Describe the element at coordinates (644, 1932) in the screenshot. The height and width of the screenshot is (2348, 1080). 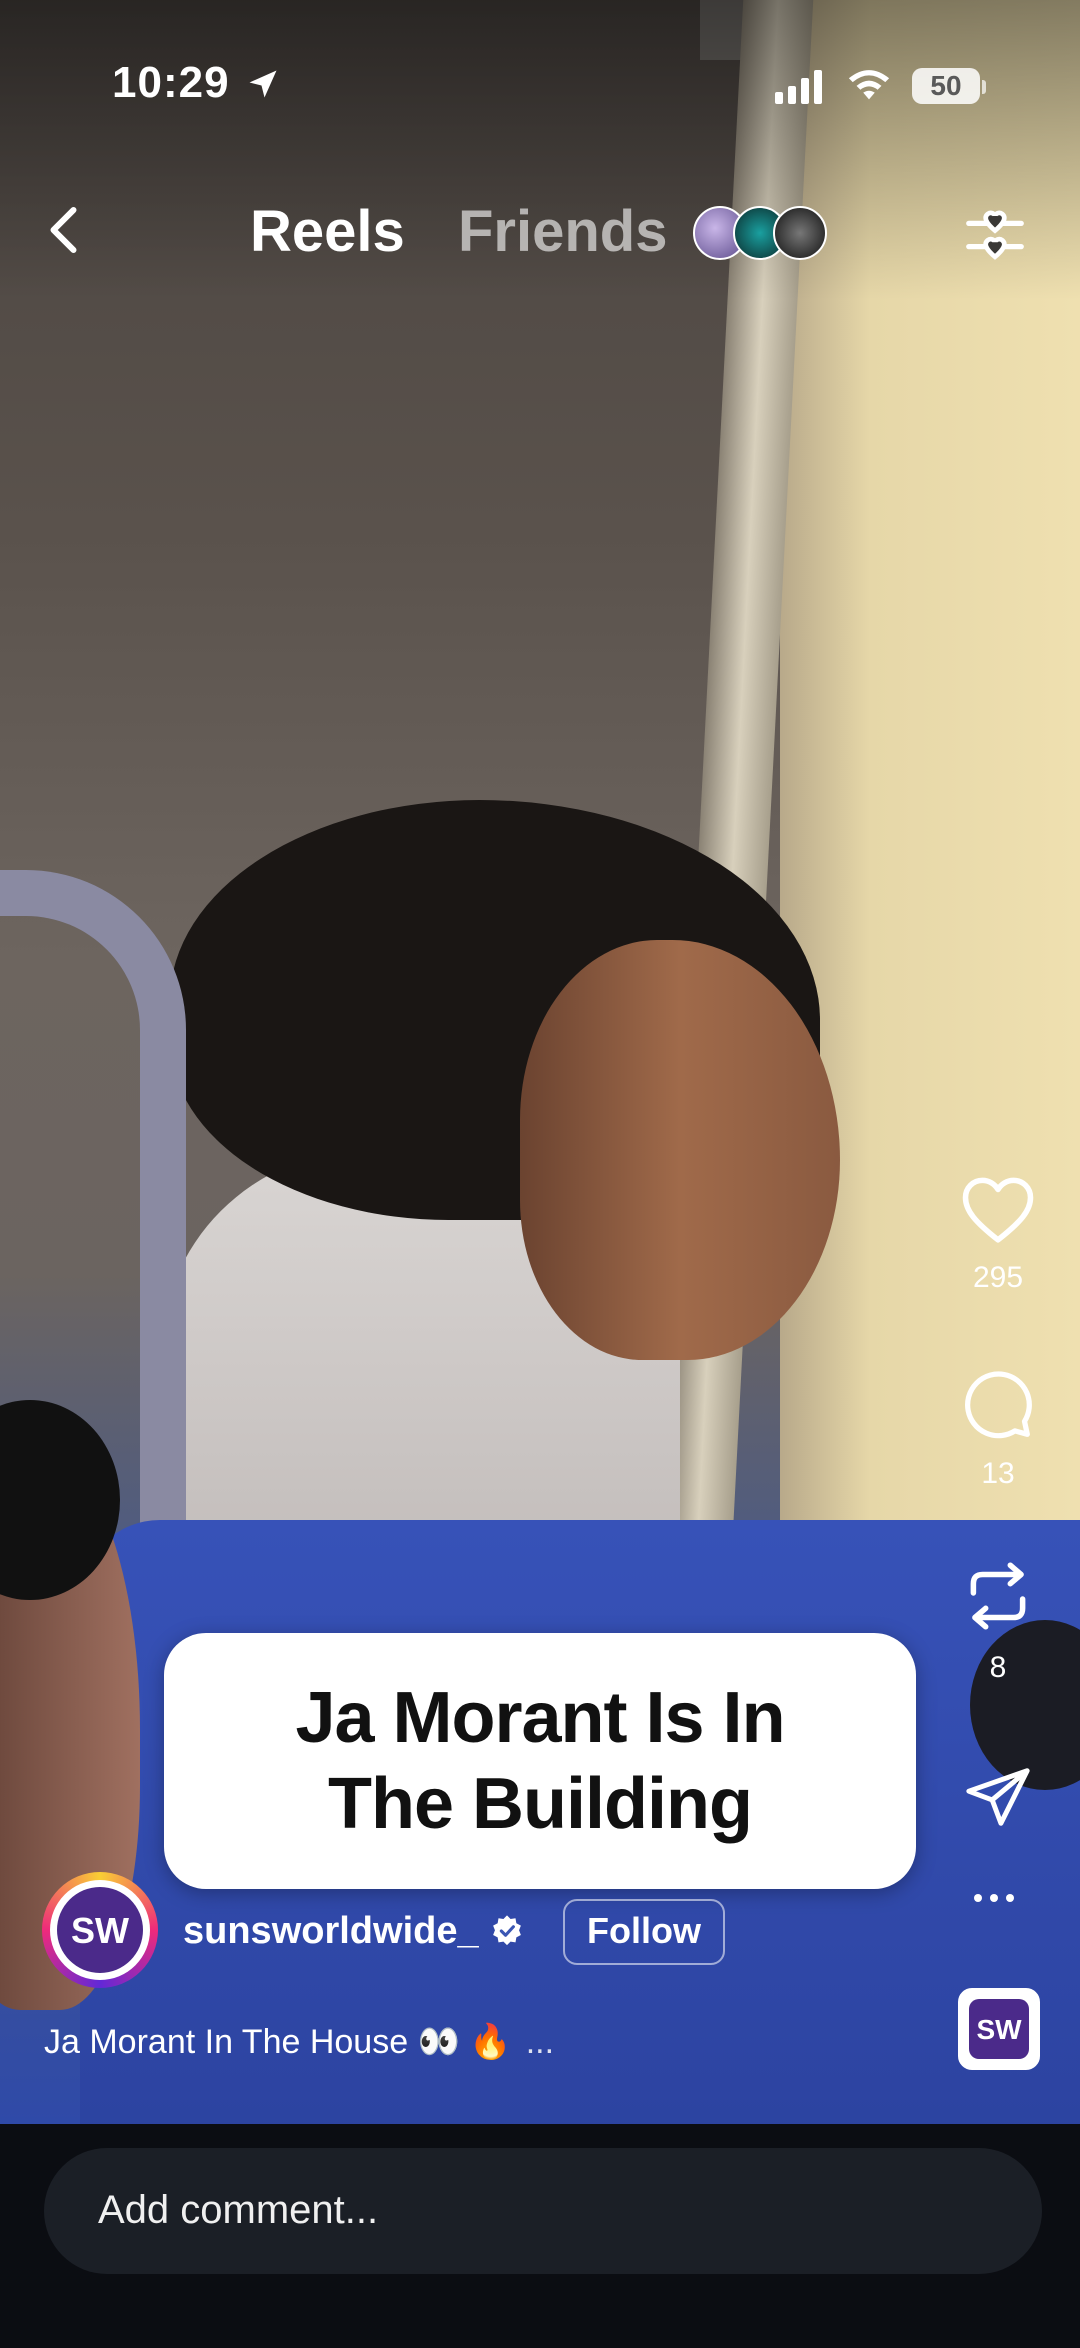
I see `follow-button: Follow` at that location.